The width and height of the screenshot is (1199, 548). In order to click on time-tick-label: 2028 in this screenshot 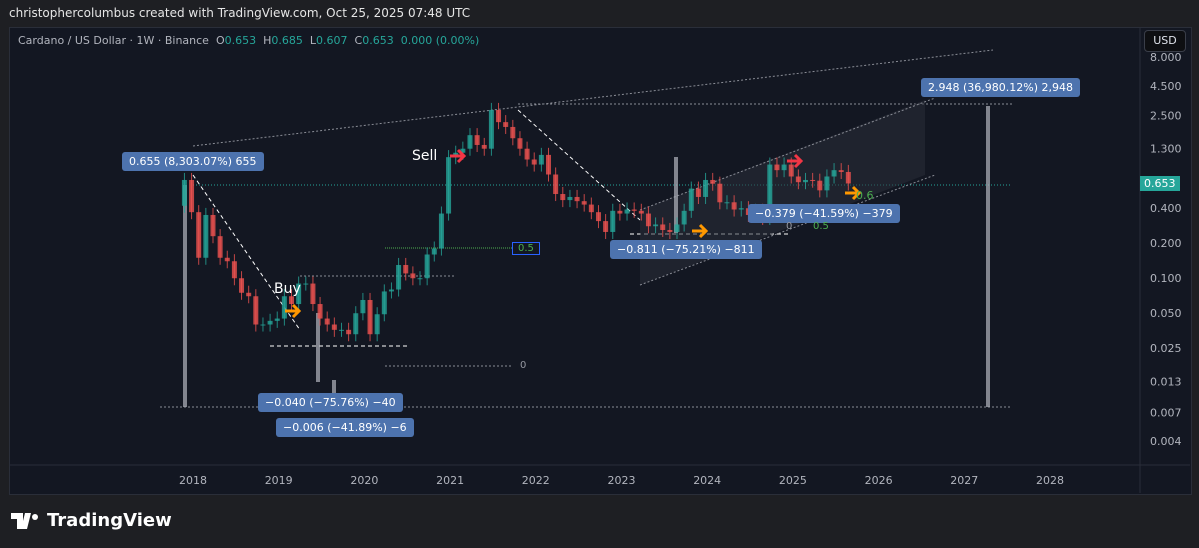, I will do `click(1050, 480)`.